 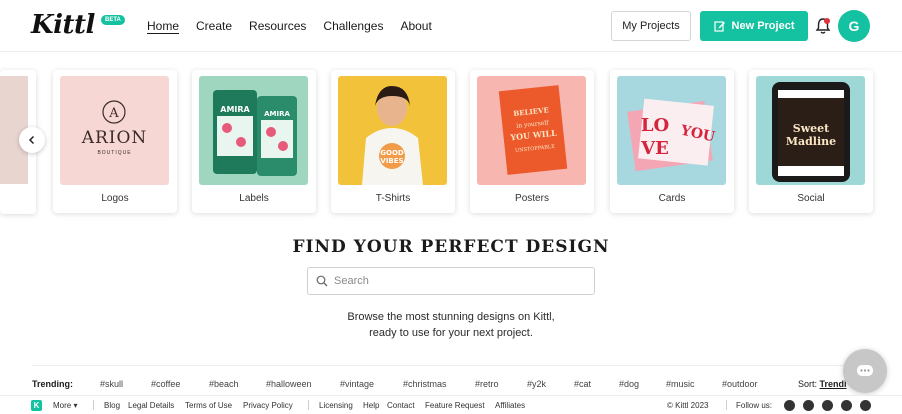 I want to click on nav-about: About, so click(x=415, y=26).